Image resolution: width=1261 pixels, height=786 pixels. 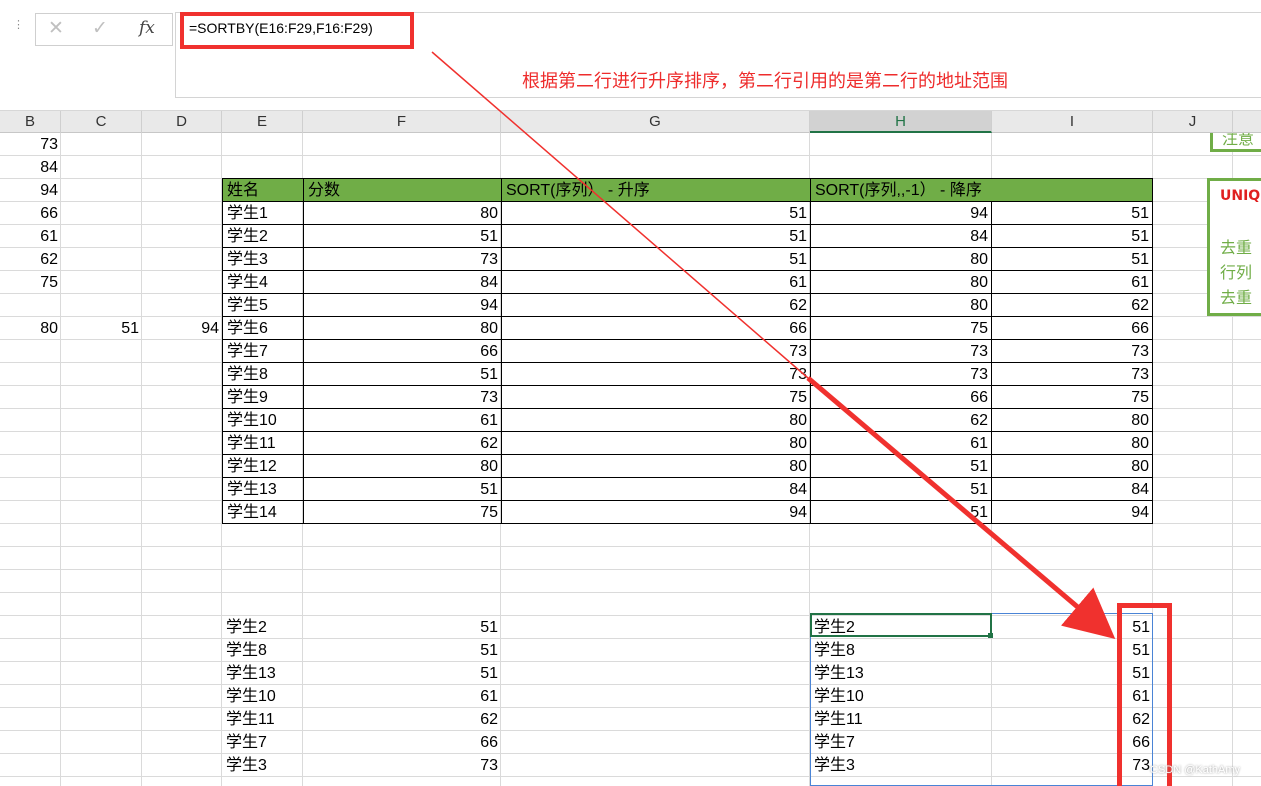 I want to click on arrow-thin-segment, so click(x=620, y=215).